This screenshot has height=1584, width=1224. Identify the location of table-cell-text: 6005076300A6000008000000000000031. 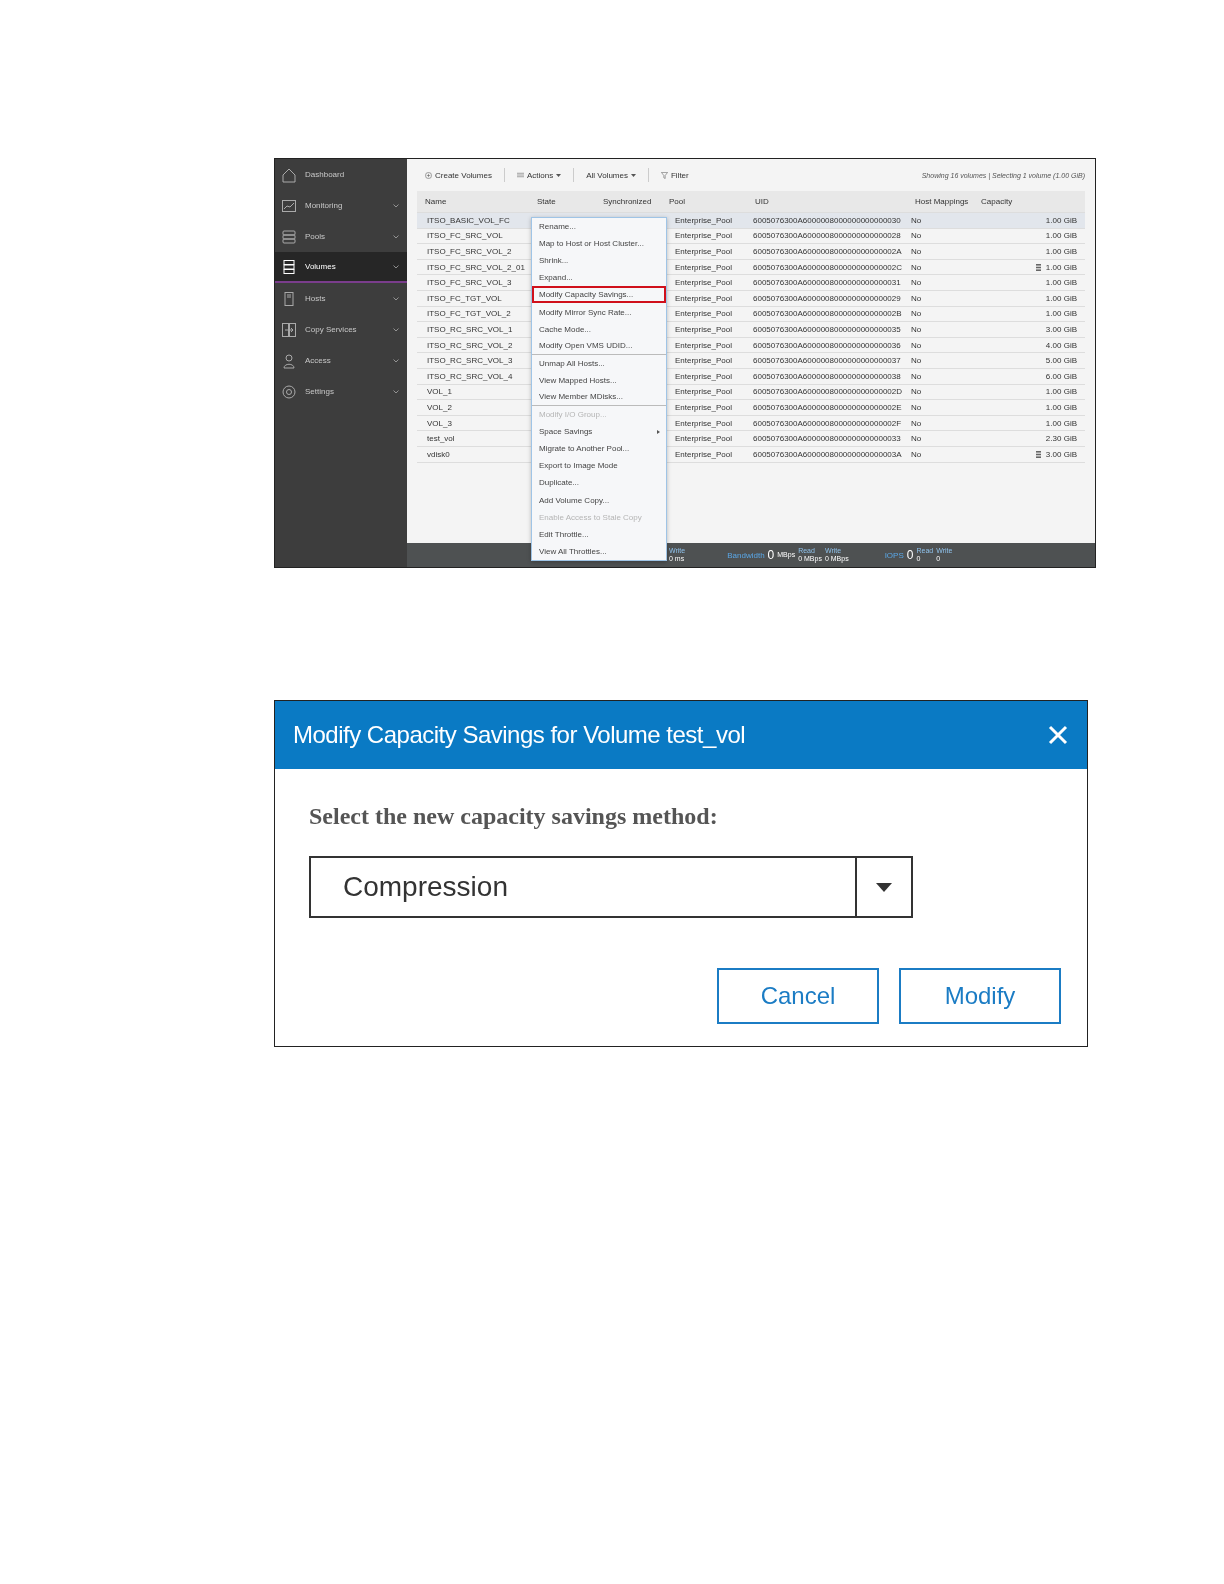
(827, 283).